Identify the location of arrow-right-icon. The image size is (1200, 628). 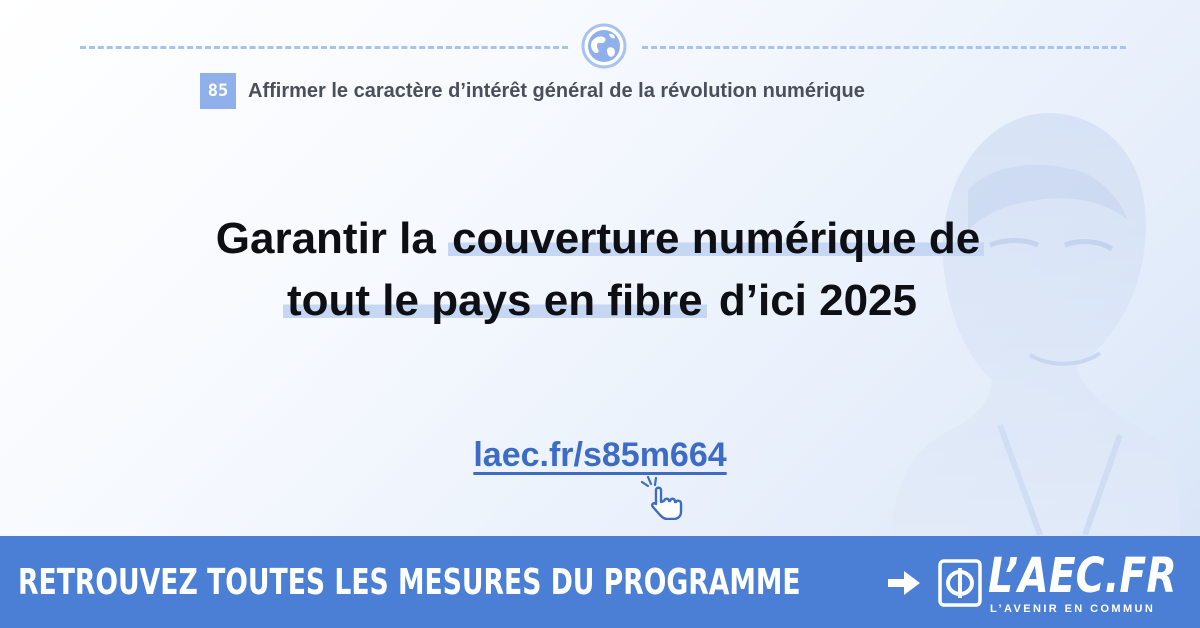
(904, 583).